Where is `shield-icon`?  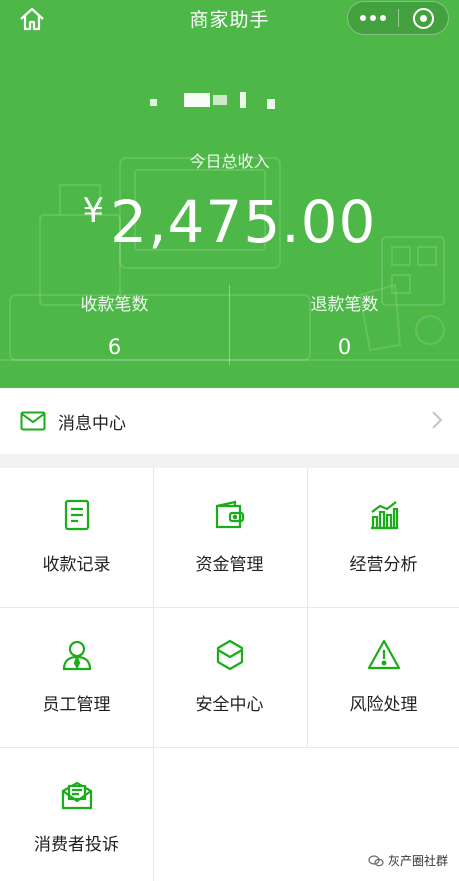 shield-icon is located at coordinates (229, 655).